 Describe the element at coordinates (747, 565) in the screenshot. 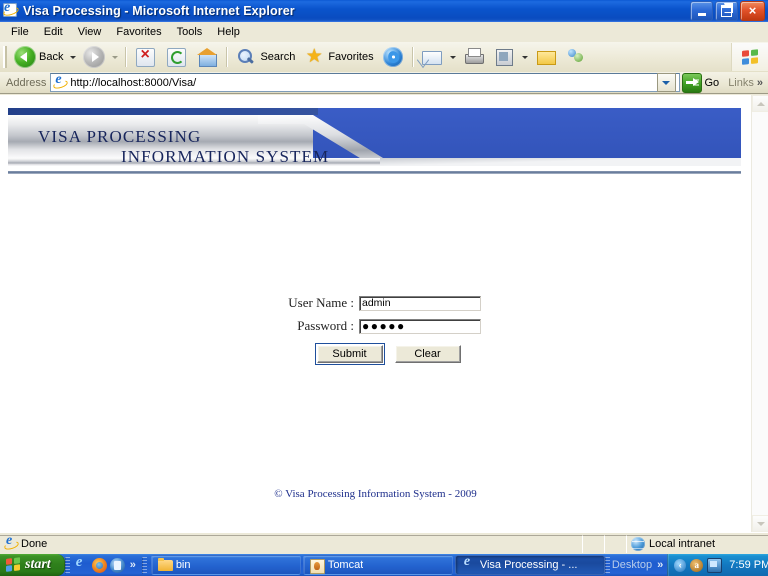

I see `taskbar-clock: 7:59 PM` at that location.